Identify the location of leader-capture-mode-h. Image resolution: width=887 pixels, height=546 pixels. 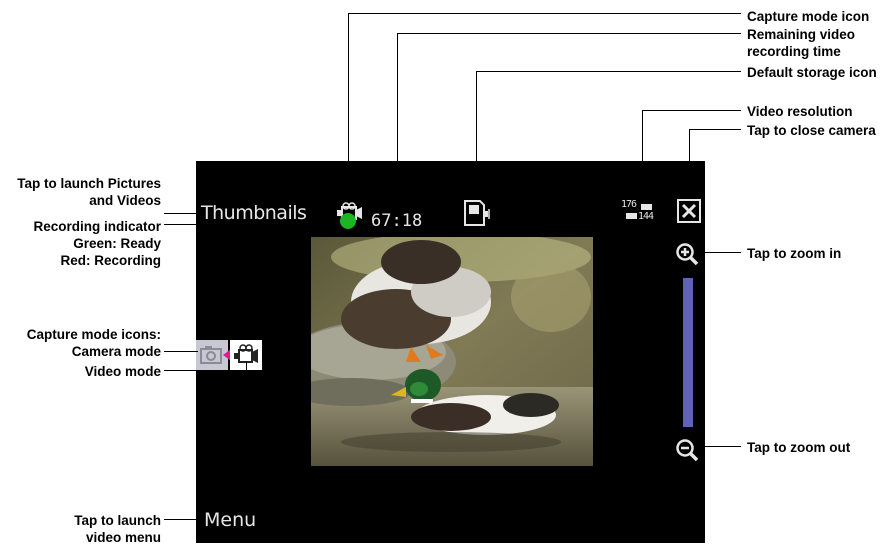
(544, 13).